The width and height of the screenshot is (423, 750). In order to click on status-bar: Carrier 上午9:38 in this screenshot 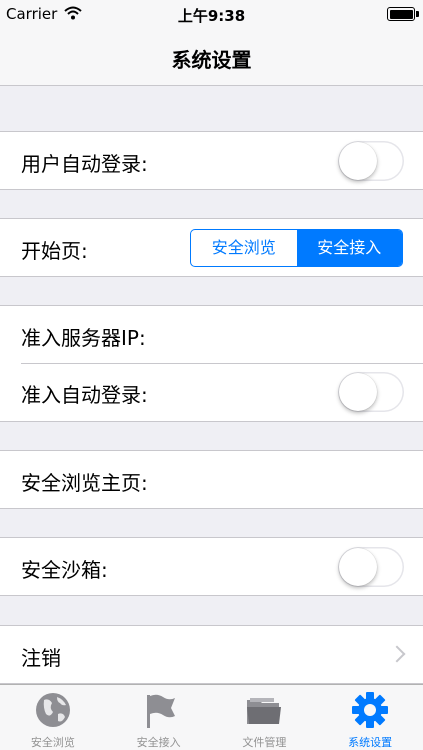, I will do `click(211, 14)`.